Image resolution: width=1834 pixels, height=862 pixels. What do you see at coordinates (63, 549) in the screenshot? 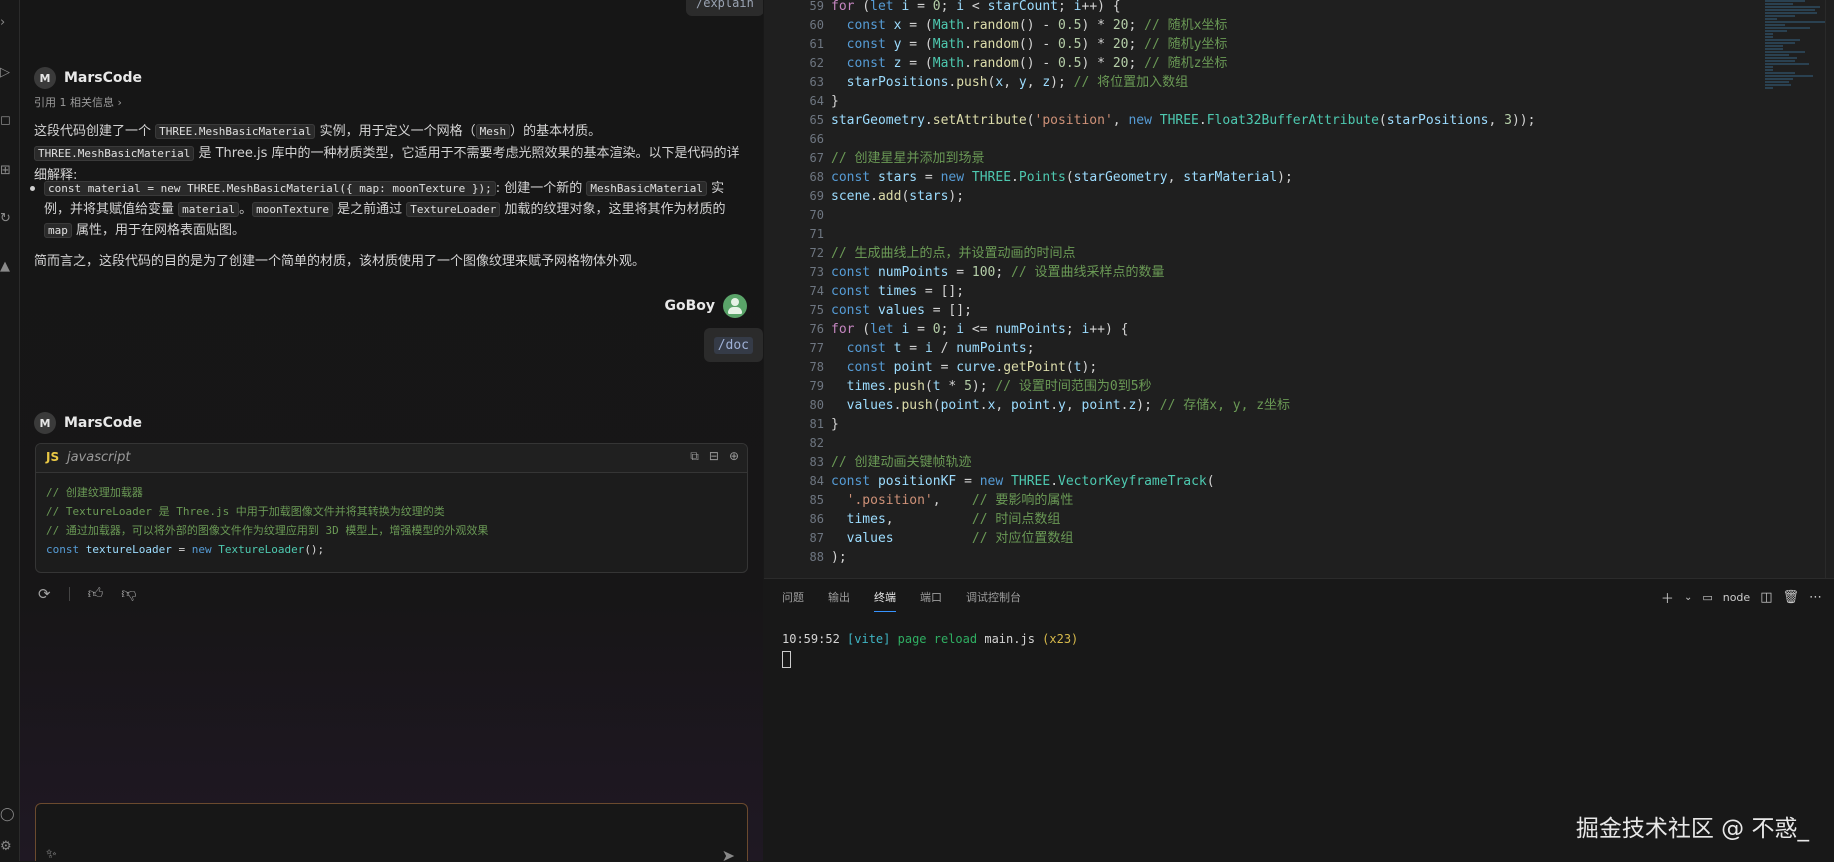
I see `token: const` at bounding box center [63, 549].